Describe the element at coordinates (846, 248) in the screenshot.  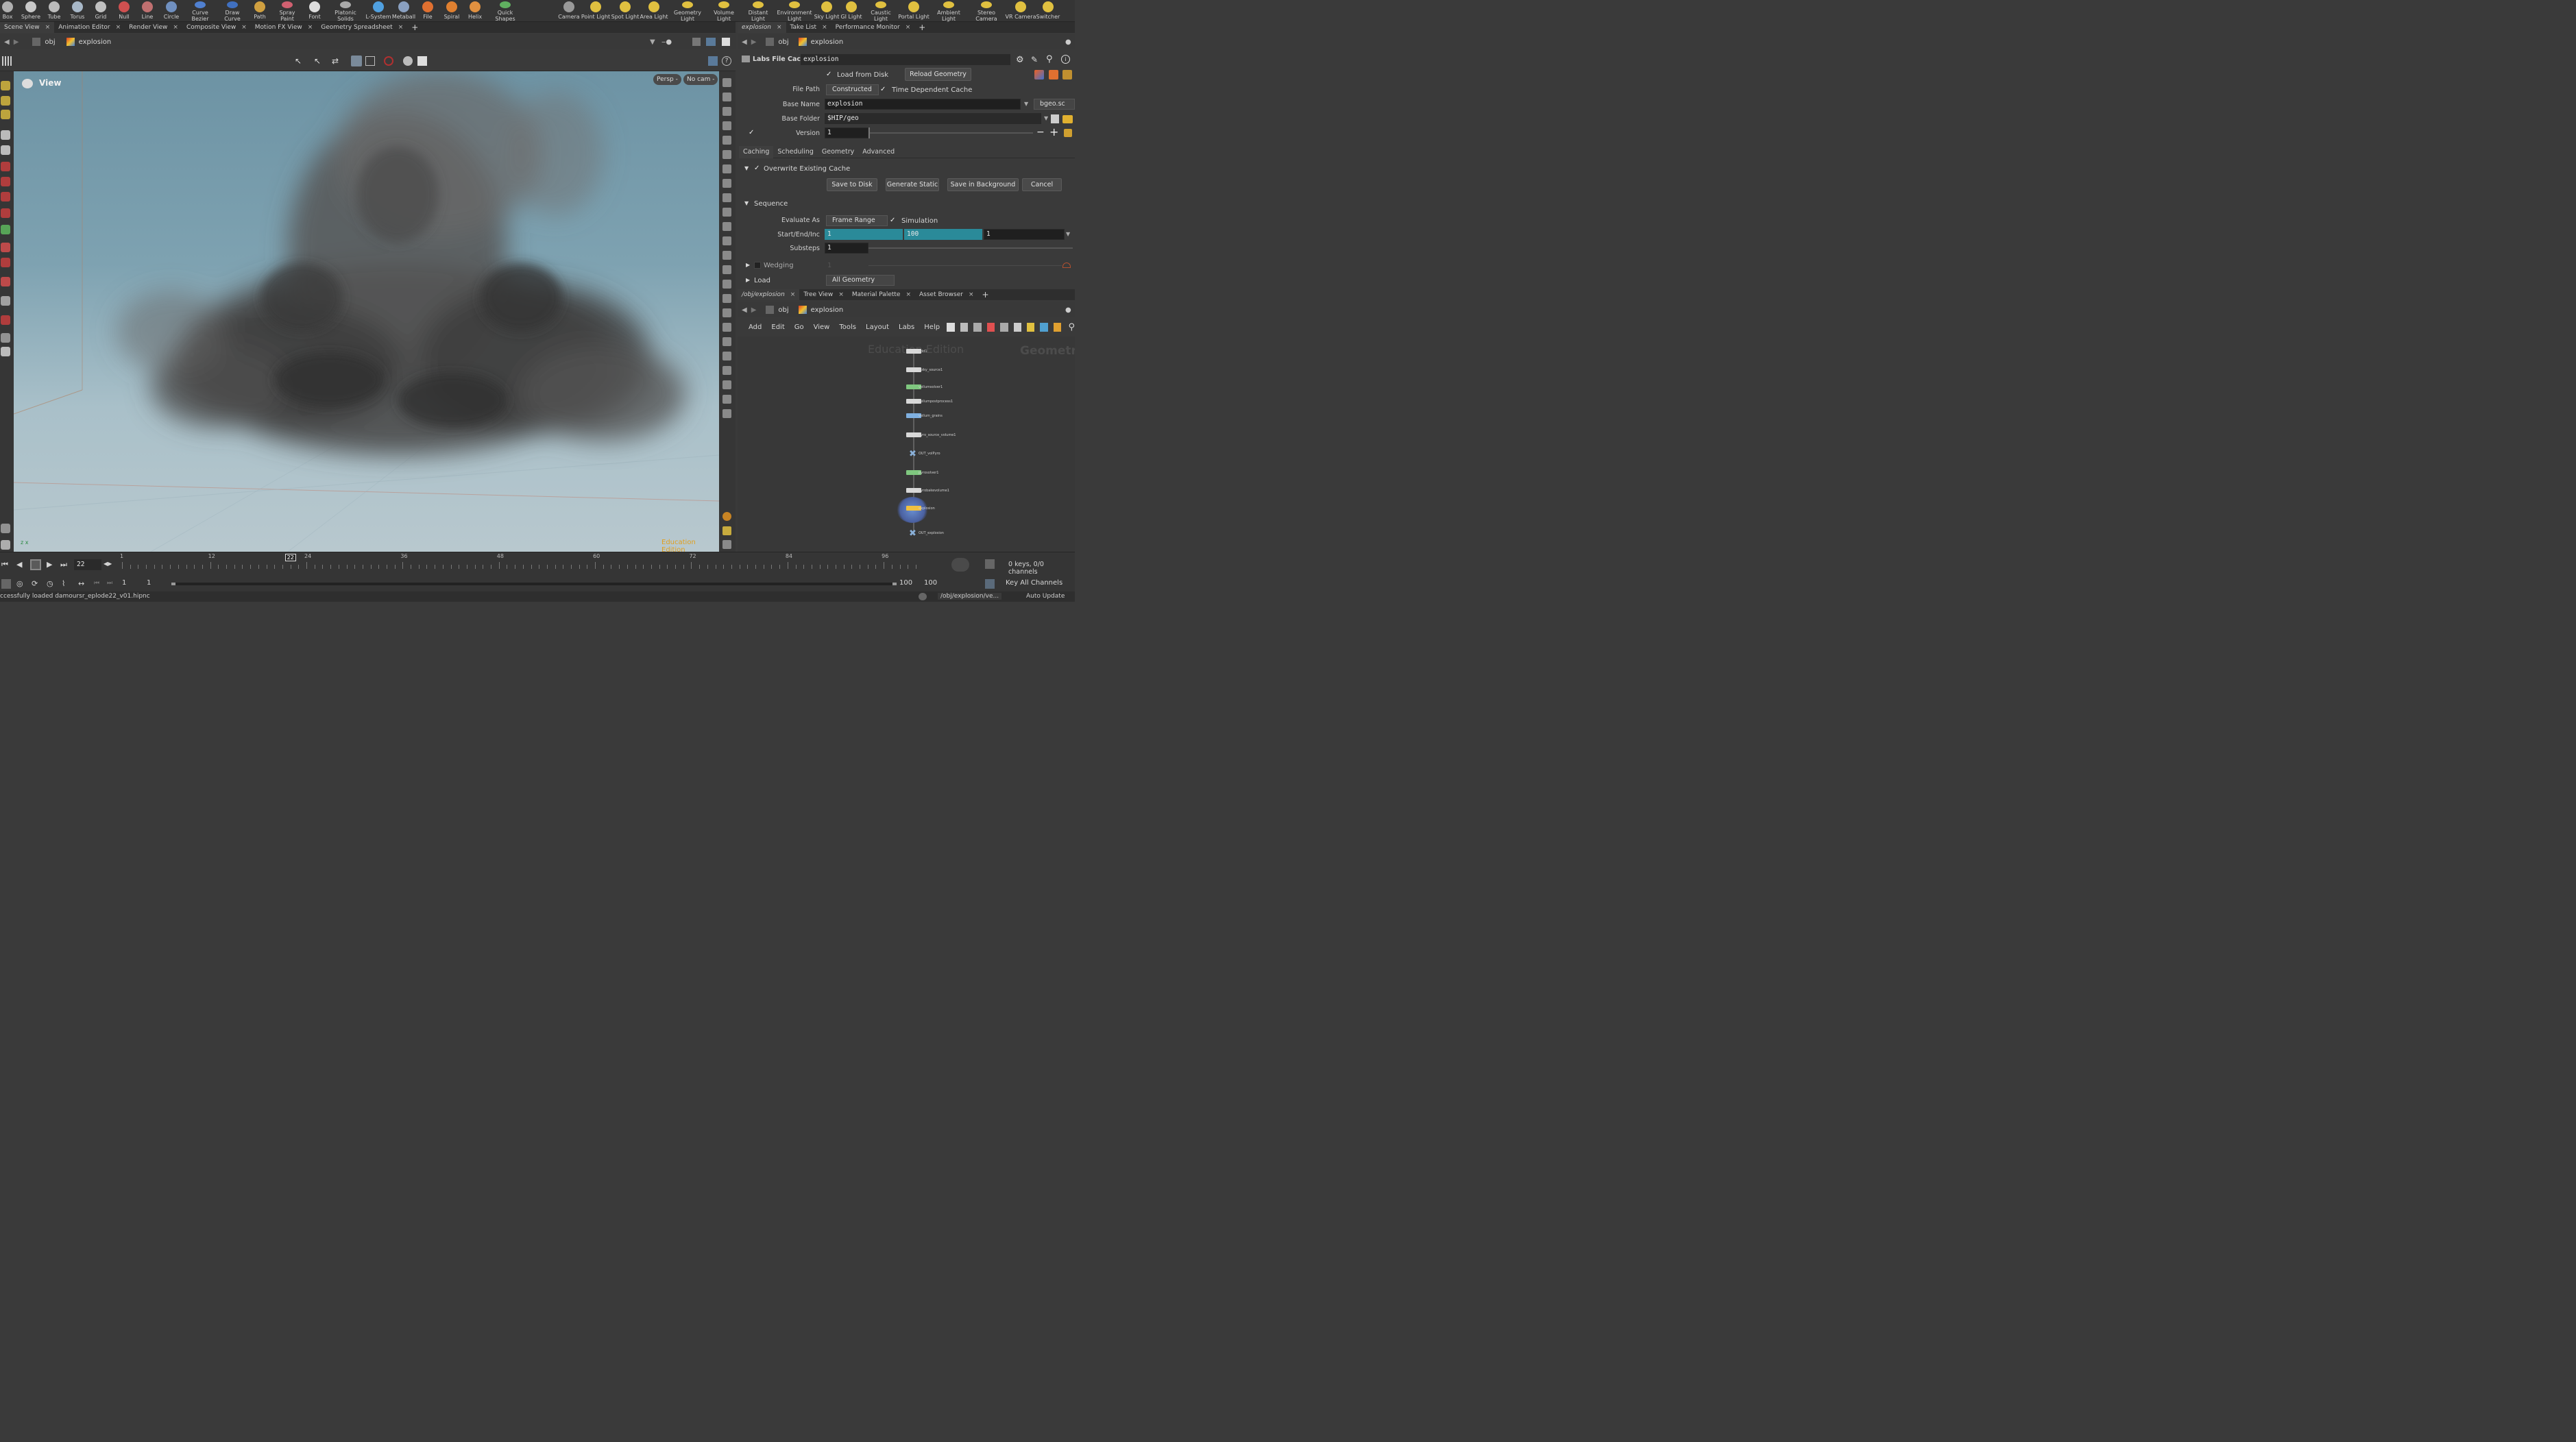
I see `substeps-field: 1` at that location.